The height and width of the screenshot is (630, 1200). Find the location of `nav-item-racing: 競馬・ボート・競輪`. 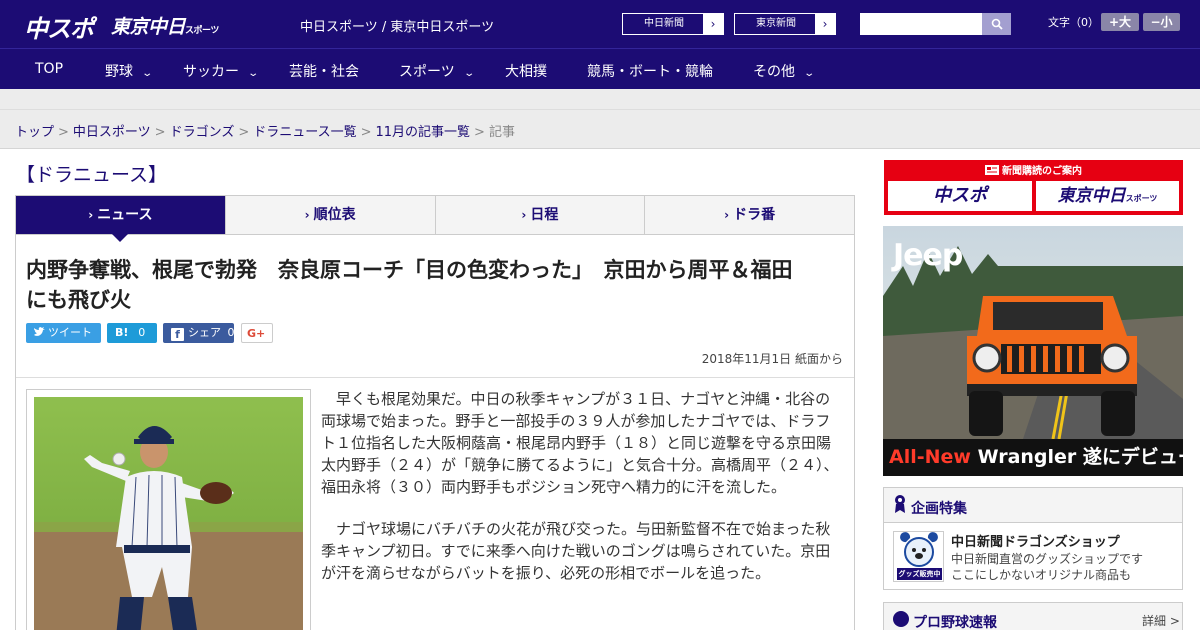

nav-item-racing: 競馬・ボート・競輪 is located at coordinates (650, 71).